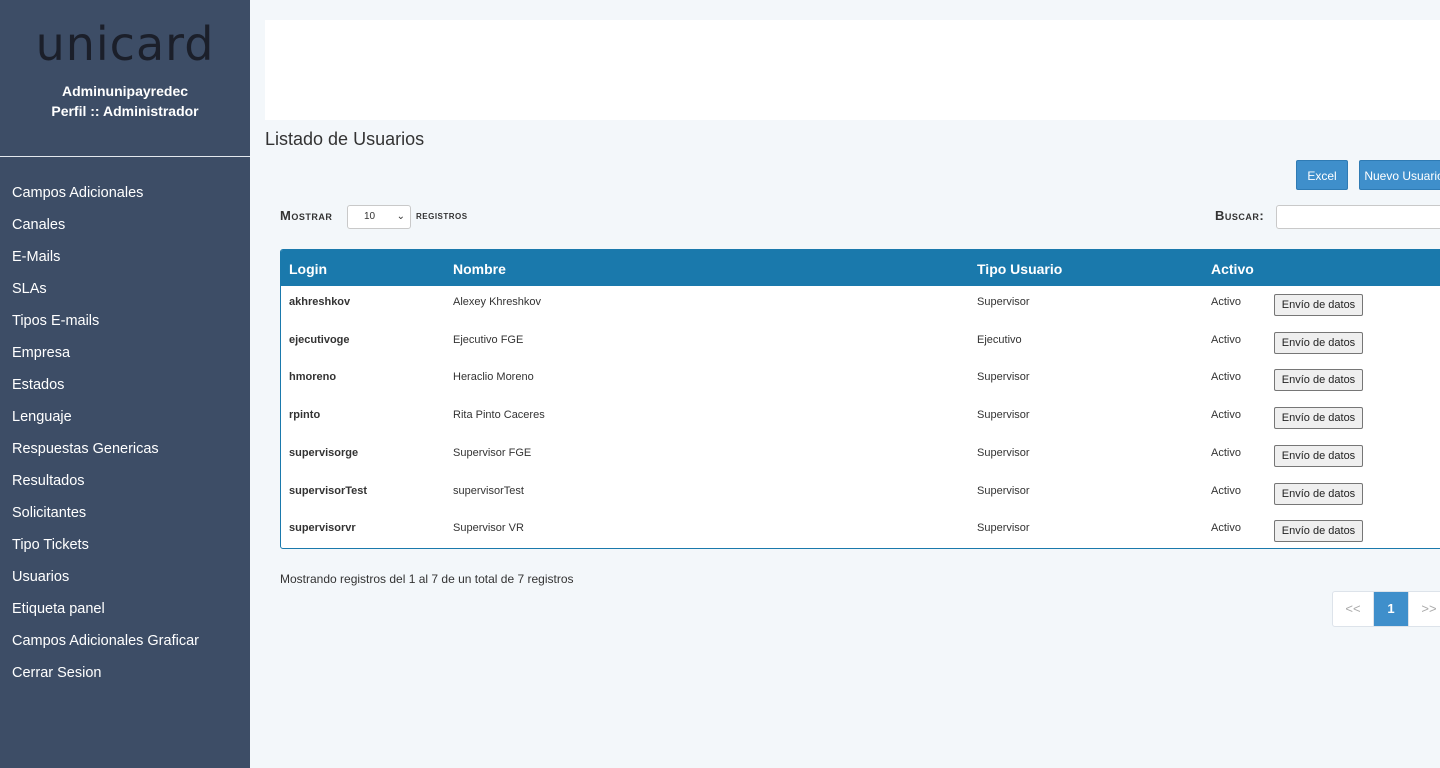 This screenshot has width=1440, height=768. Describe the element at coordinates (345, 139) in the screenshot. I see `page-title: Listado de Usuarios` at that location.